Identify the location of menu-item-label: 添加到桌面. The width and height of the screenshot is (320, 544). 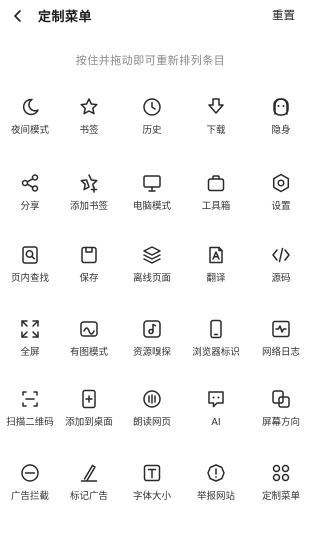
(89, 422).